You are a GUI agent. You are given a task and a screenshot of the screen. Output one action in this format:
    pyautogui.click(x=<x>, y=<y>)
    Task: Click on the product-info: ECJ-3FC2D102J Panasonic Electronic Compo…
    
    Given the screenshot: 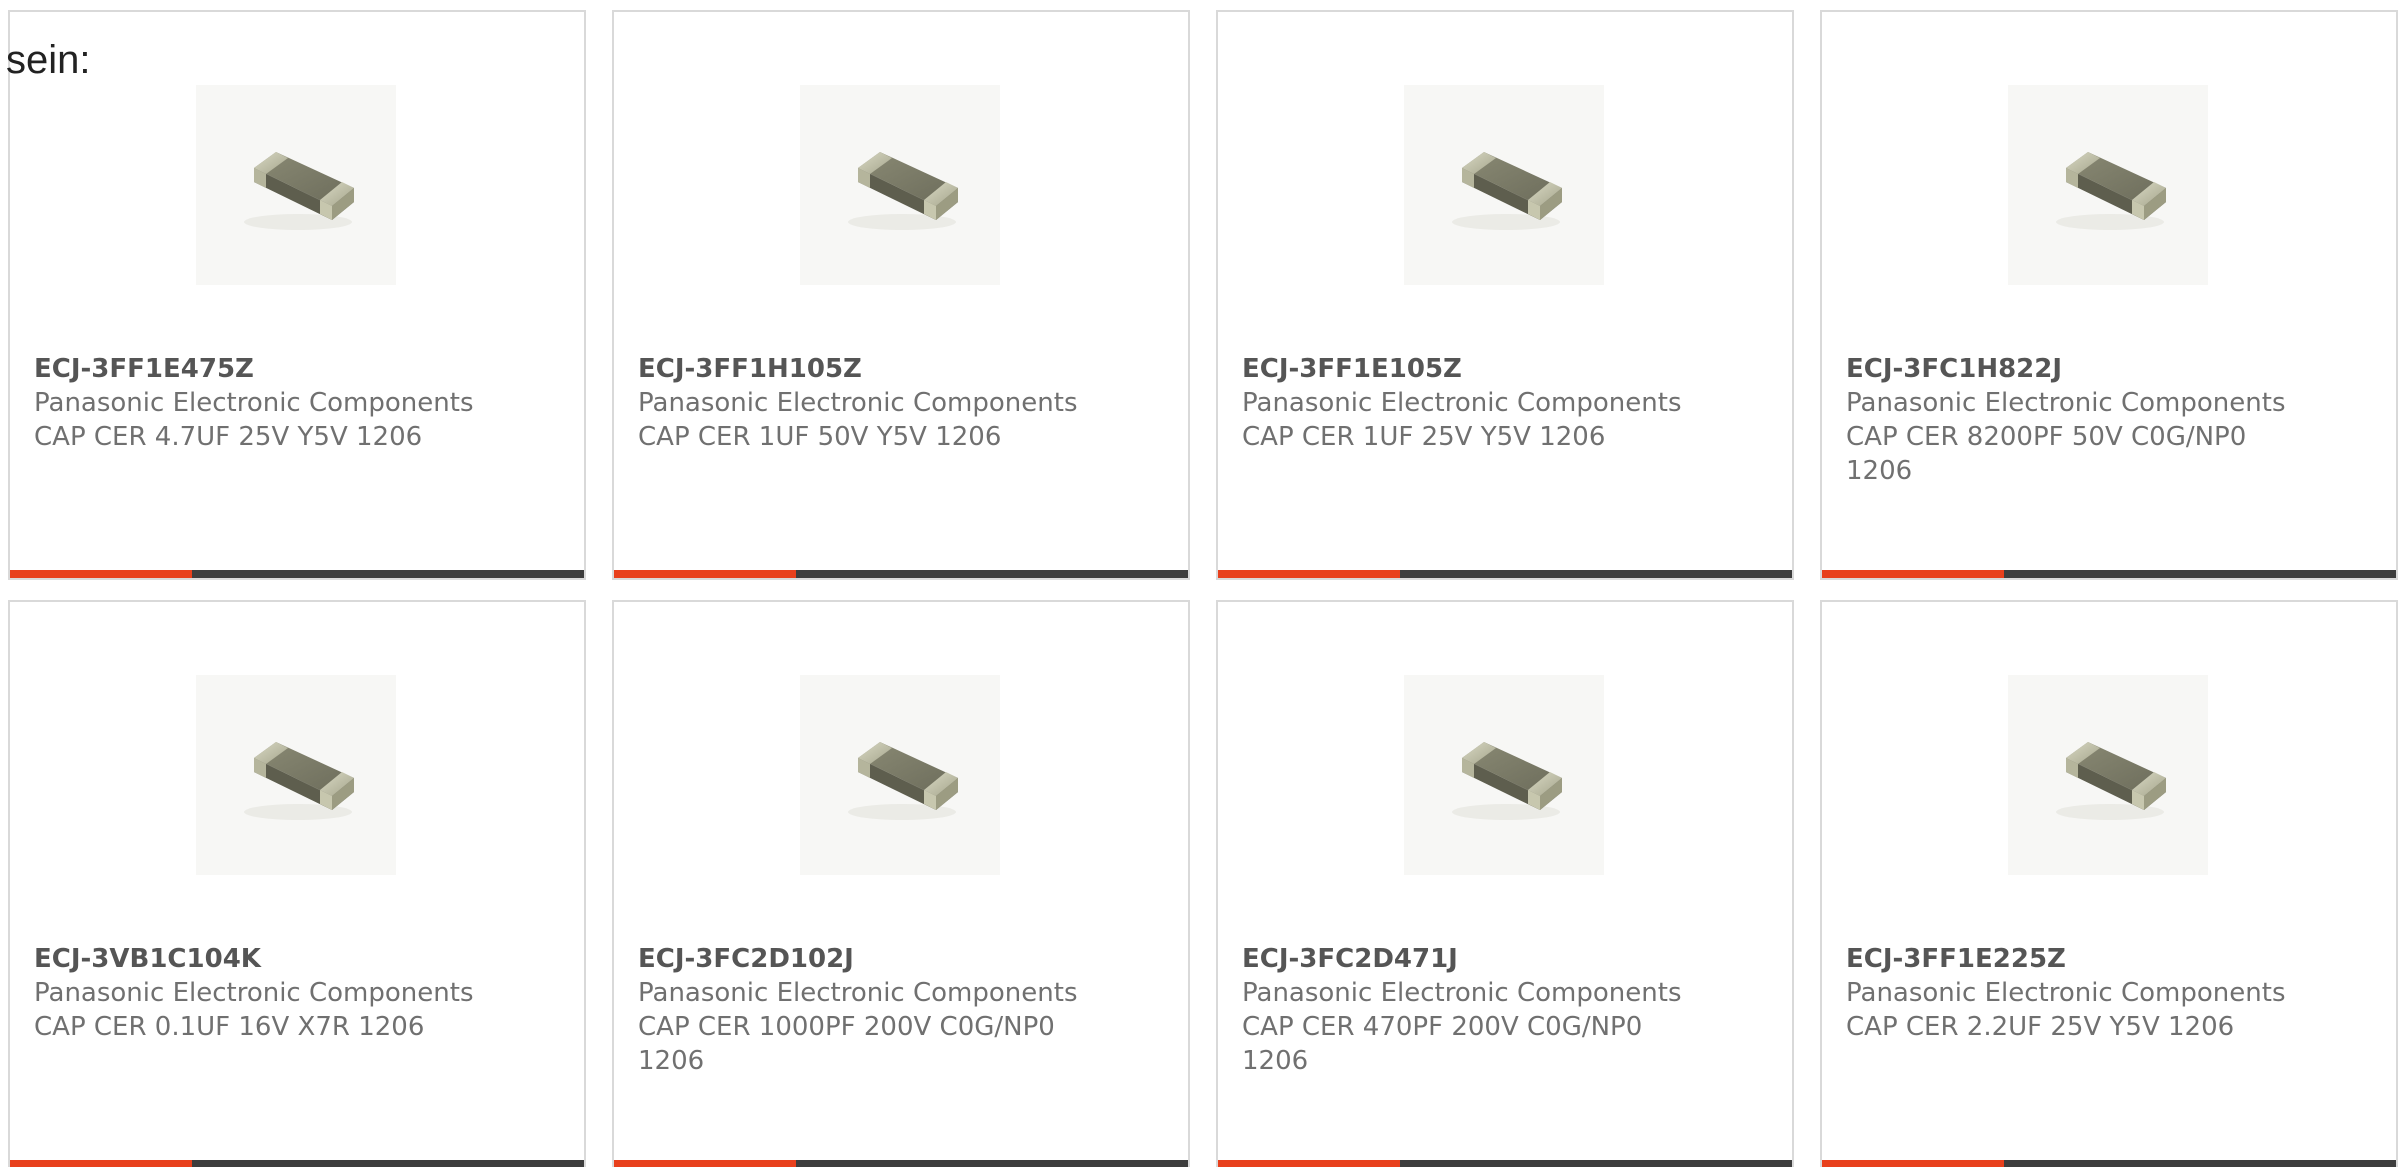 What is the action you would take?
    pyautogui.click(x=873, y=1010)
    